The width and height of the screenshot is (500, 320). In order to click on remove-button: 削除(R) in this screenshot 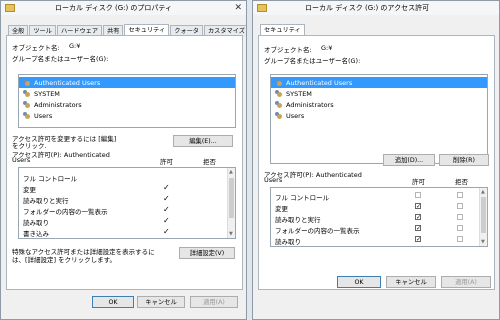, I will do `click(464, 160)`.